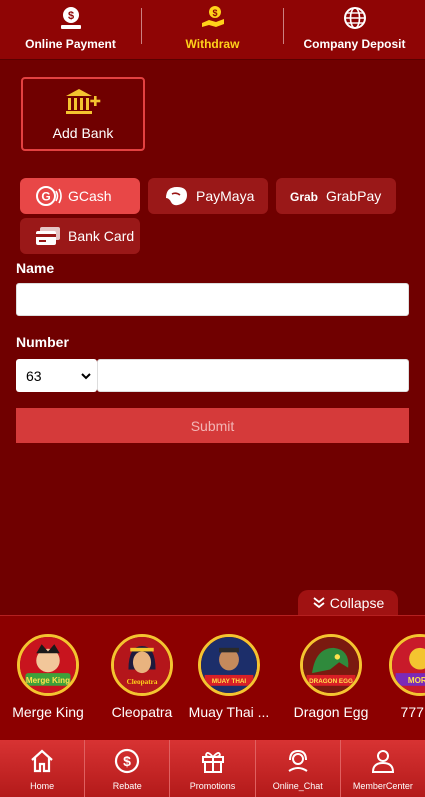 Image resolution: width=425 pixels, height=797 pixels. I want to click on nav-label: Rebate, so click(127, 786).